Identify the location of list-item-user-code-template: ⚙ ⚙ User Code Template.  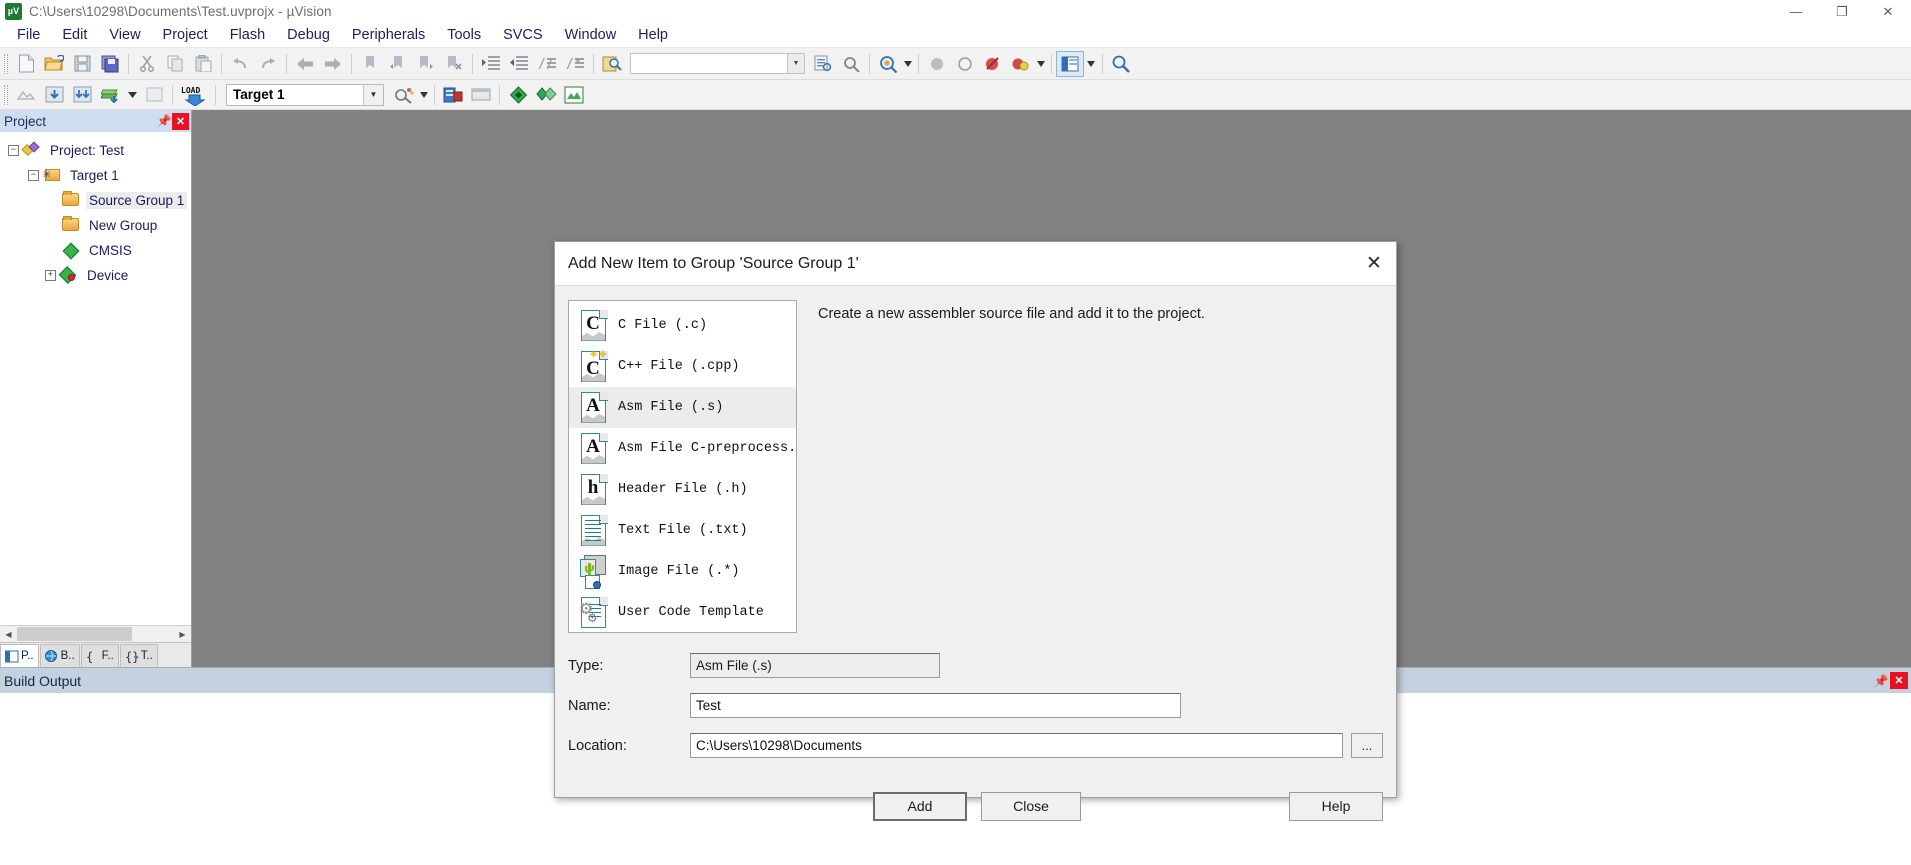
(682, 612).